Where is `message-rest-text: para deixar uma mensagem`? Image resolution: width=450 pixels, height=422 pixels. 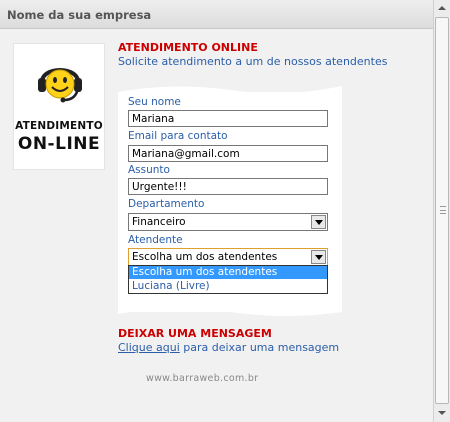
message-rest-text: para deixar uma mensagem is located at coordinates (259, 347).